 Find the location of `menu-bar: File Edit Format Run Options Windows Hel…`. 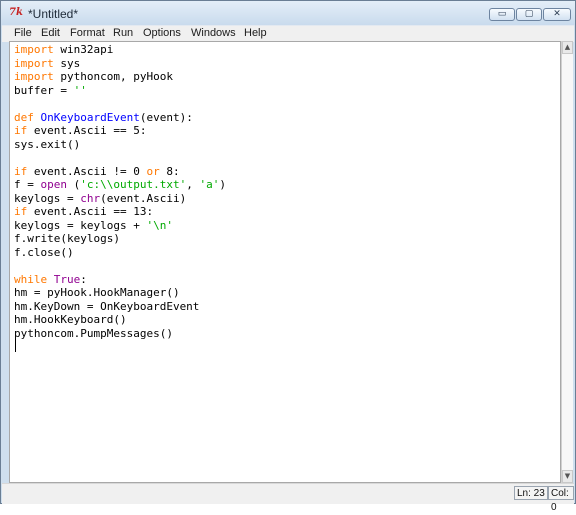

menu-bar: File Edit Format Run Options Windows Hel… is located at coordinates (288, 33).